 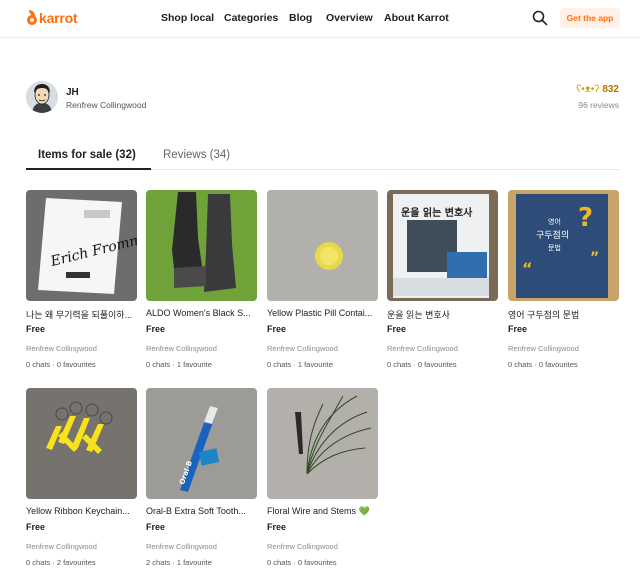 I want to click on ribbon-keychain-photo-icon, so click(x=81, y=443).